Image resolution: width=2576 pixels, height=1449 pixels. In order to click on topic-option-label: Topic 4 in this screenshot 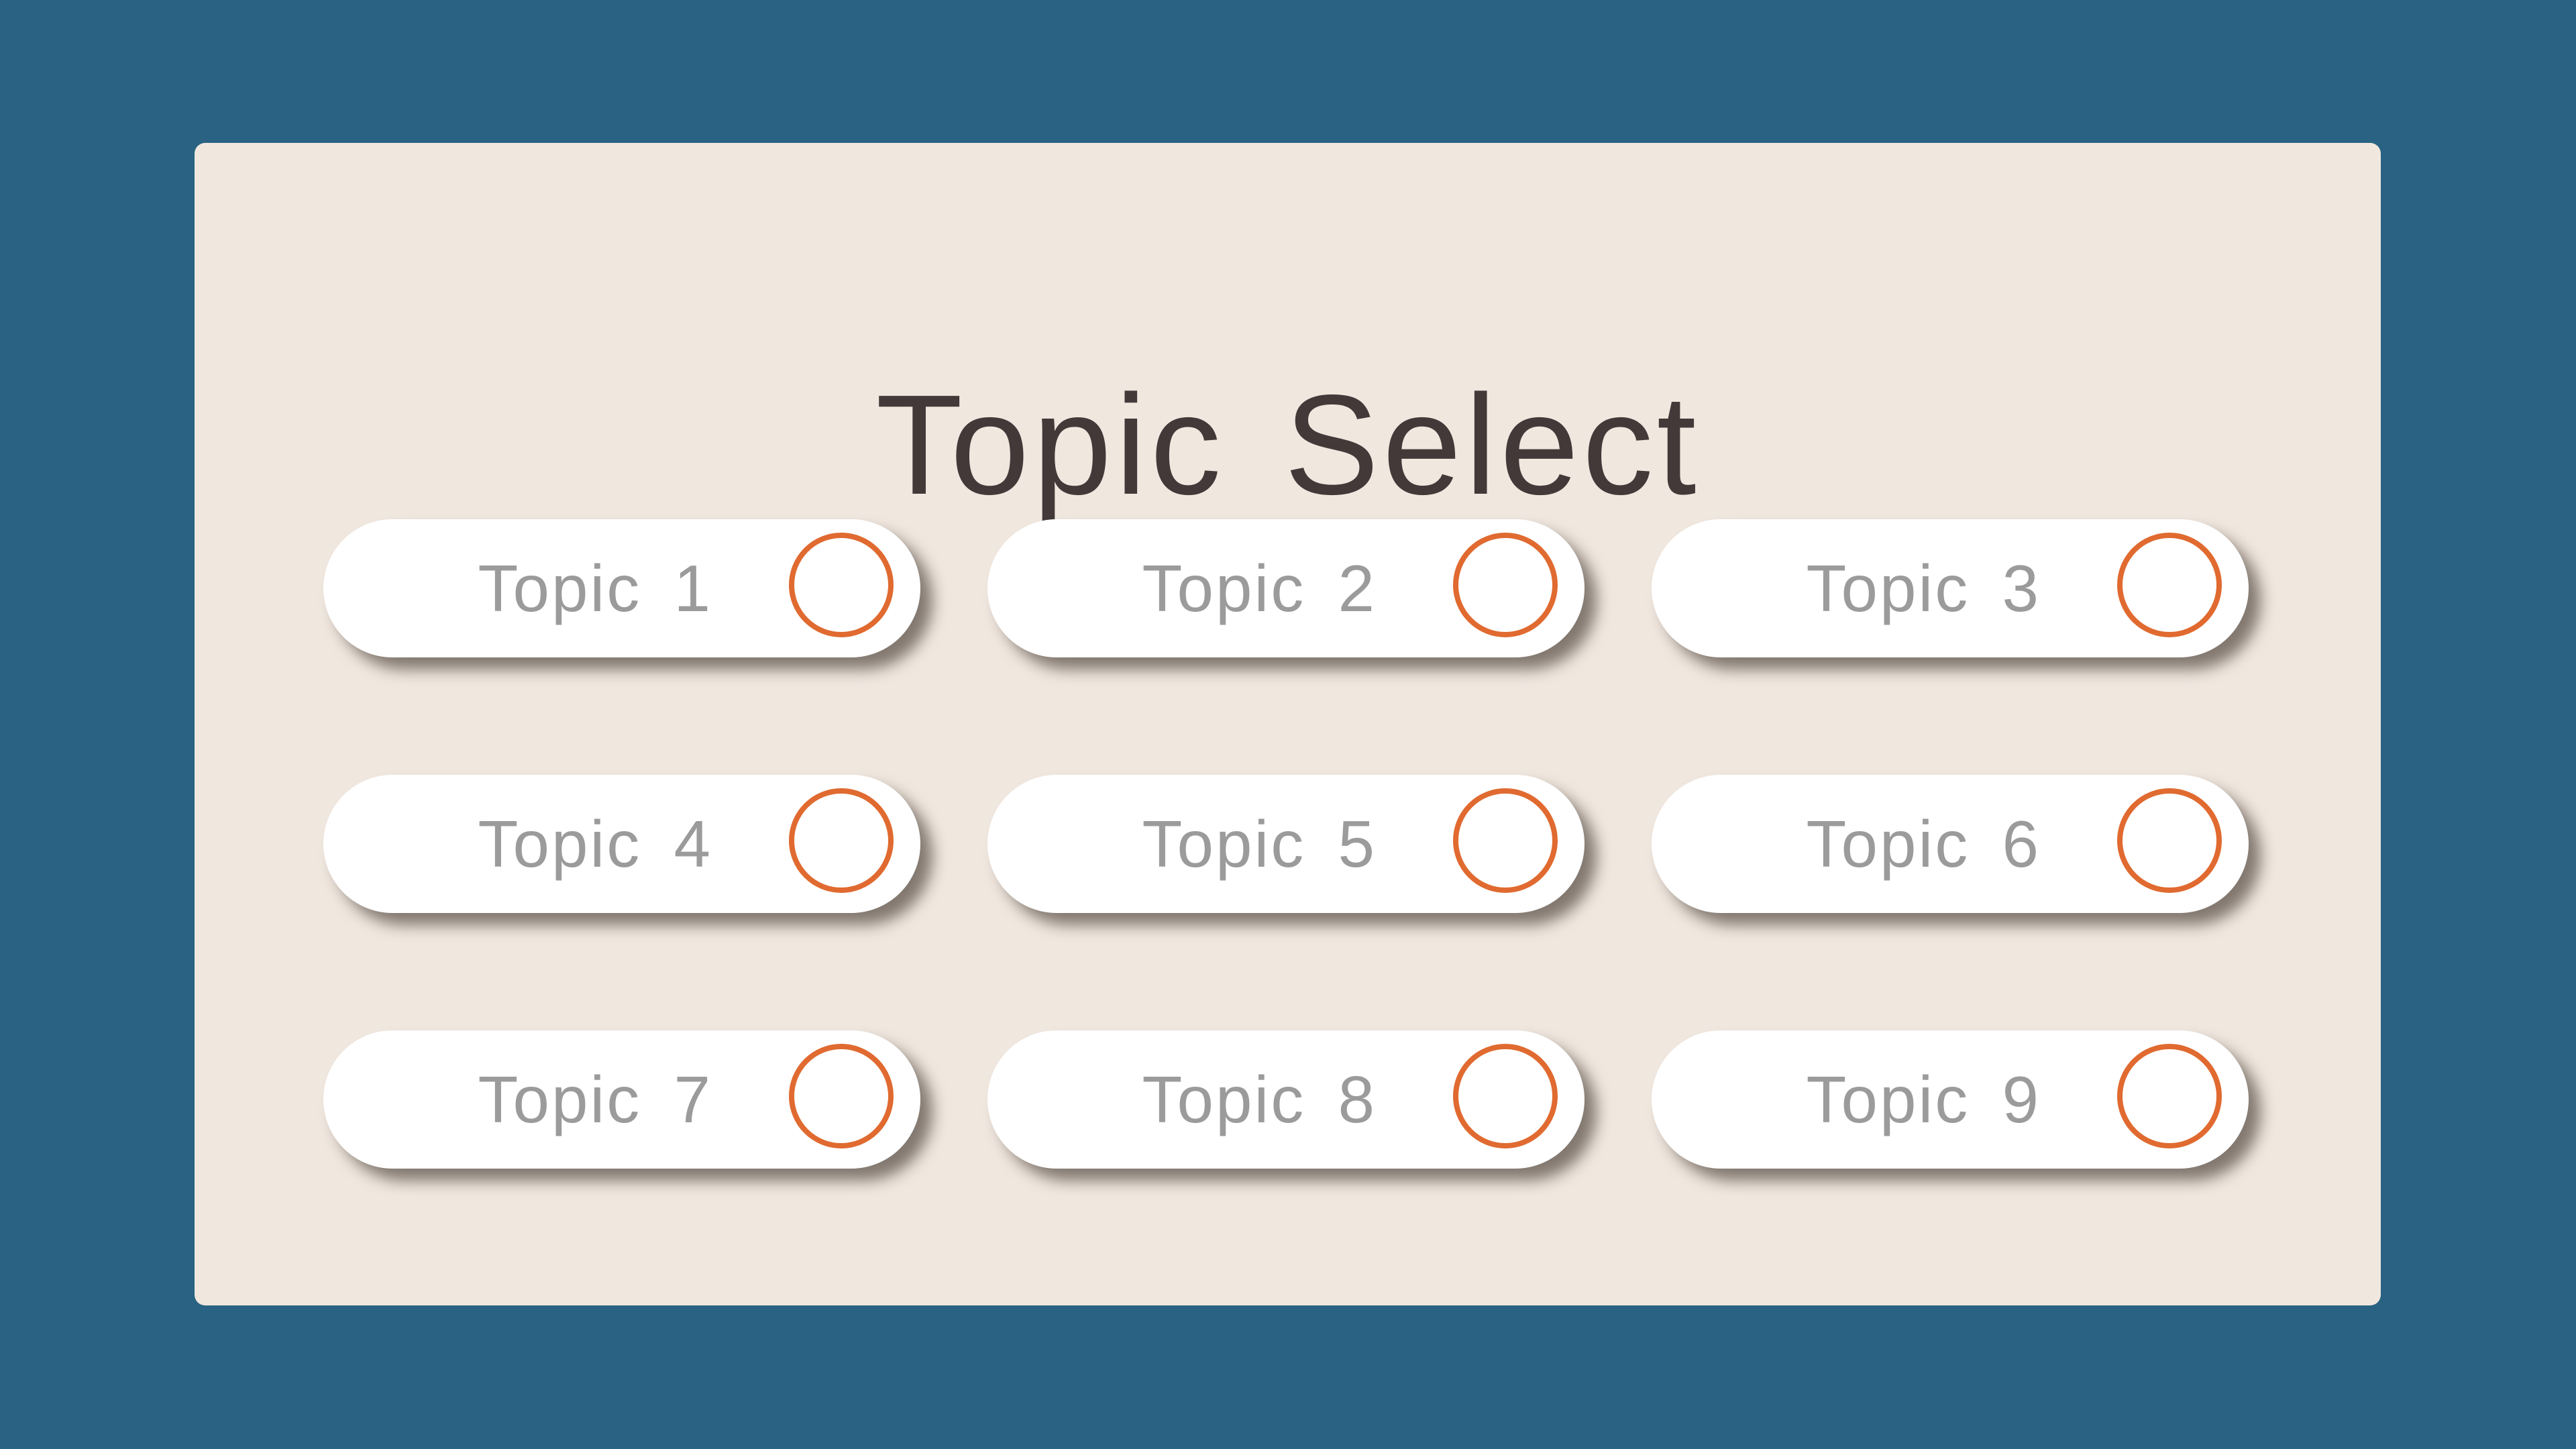, I will do `click(595, 844)`.